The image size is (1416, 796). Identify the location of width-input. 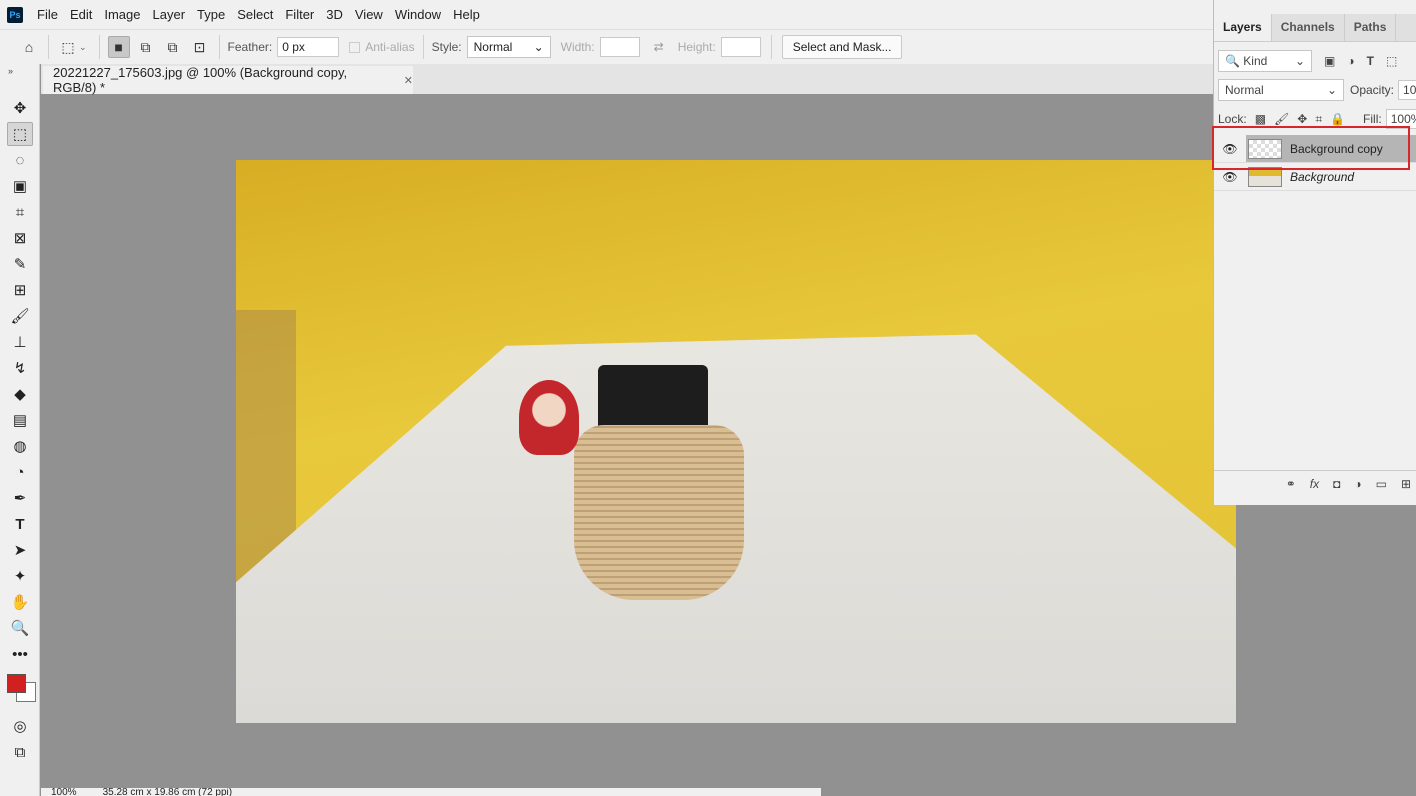
(619, 47).